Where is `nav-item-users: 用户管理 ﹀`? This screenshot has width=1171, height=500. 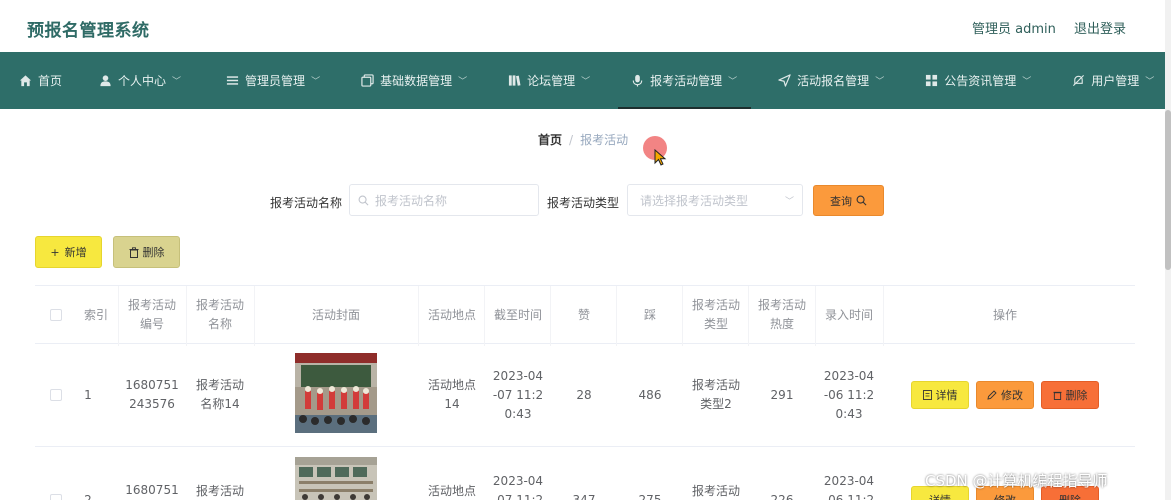 nav-item-users: 用户管理 ﹀ is located at coordinates (1112, 80).